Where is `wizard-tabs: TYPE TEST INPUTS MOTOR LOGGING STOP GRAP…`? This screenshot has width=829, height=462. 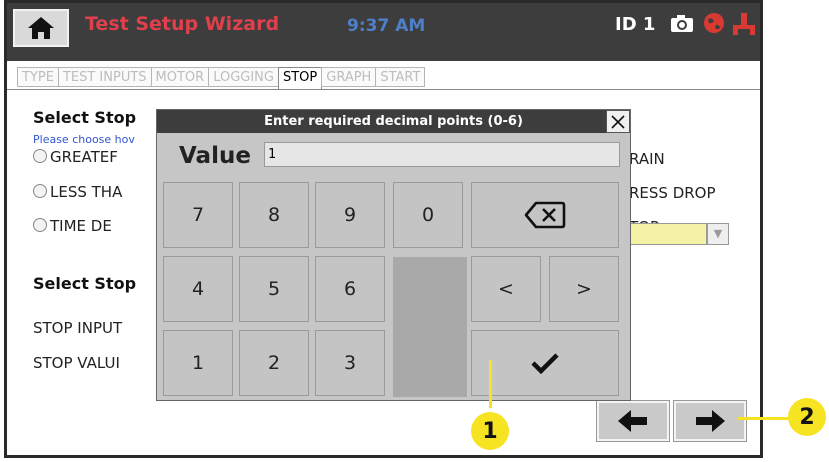
wizard-tabs: TYPE TEST INPUTS MOTOR LOGGING STOP GRAP… is located at coordinates (221, 78).